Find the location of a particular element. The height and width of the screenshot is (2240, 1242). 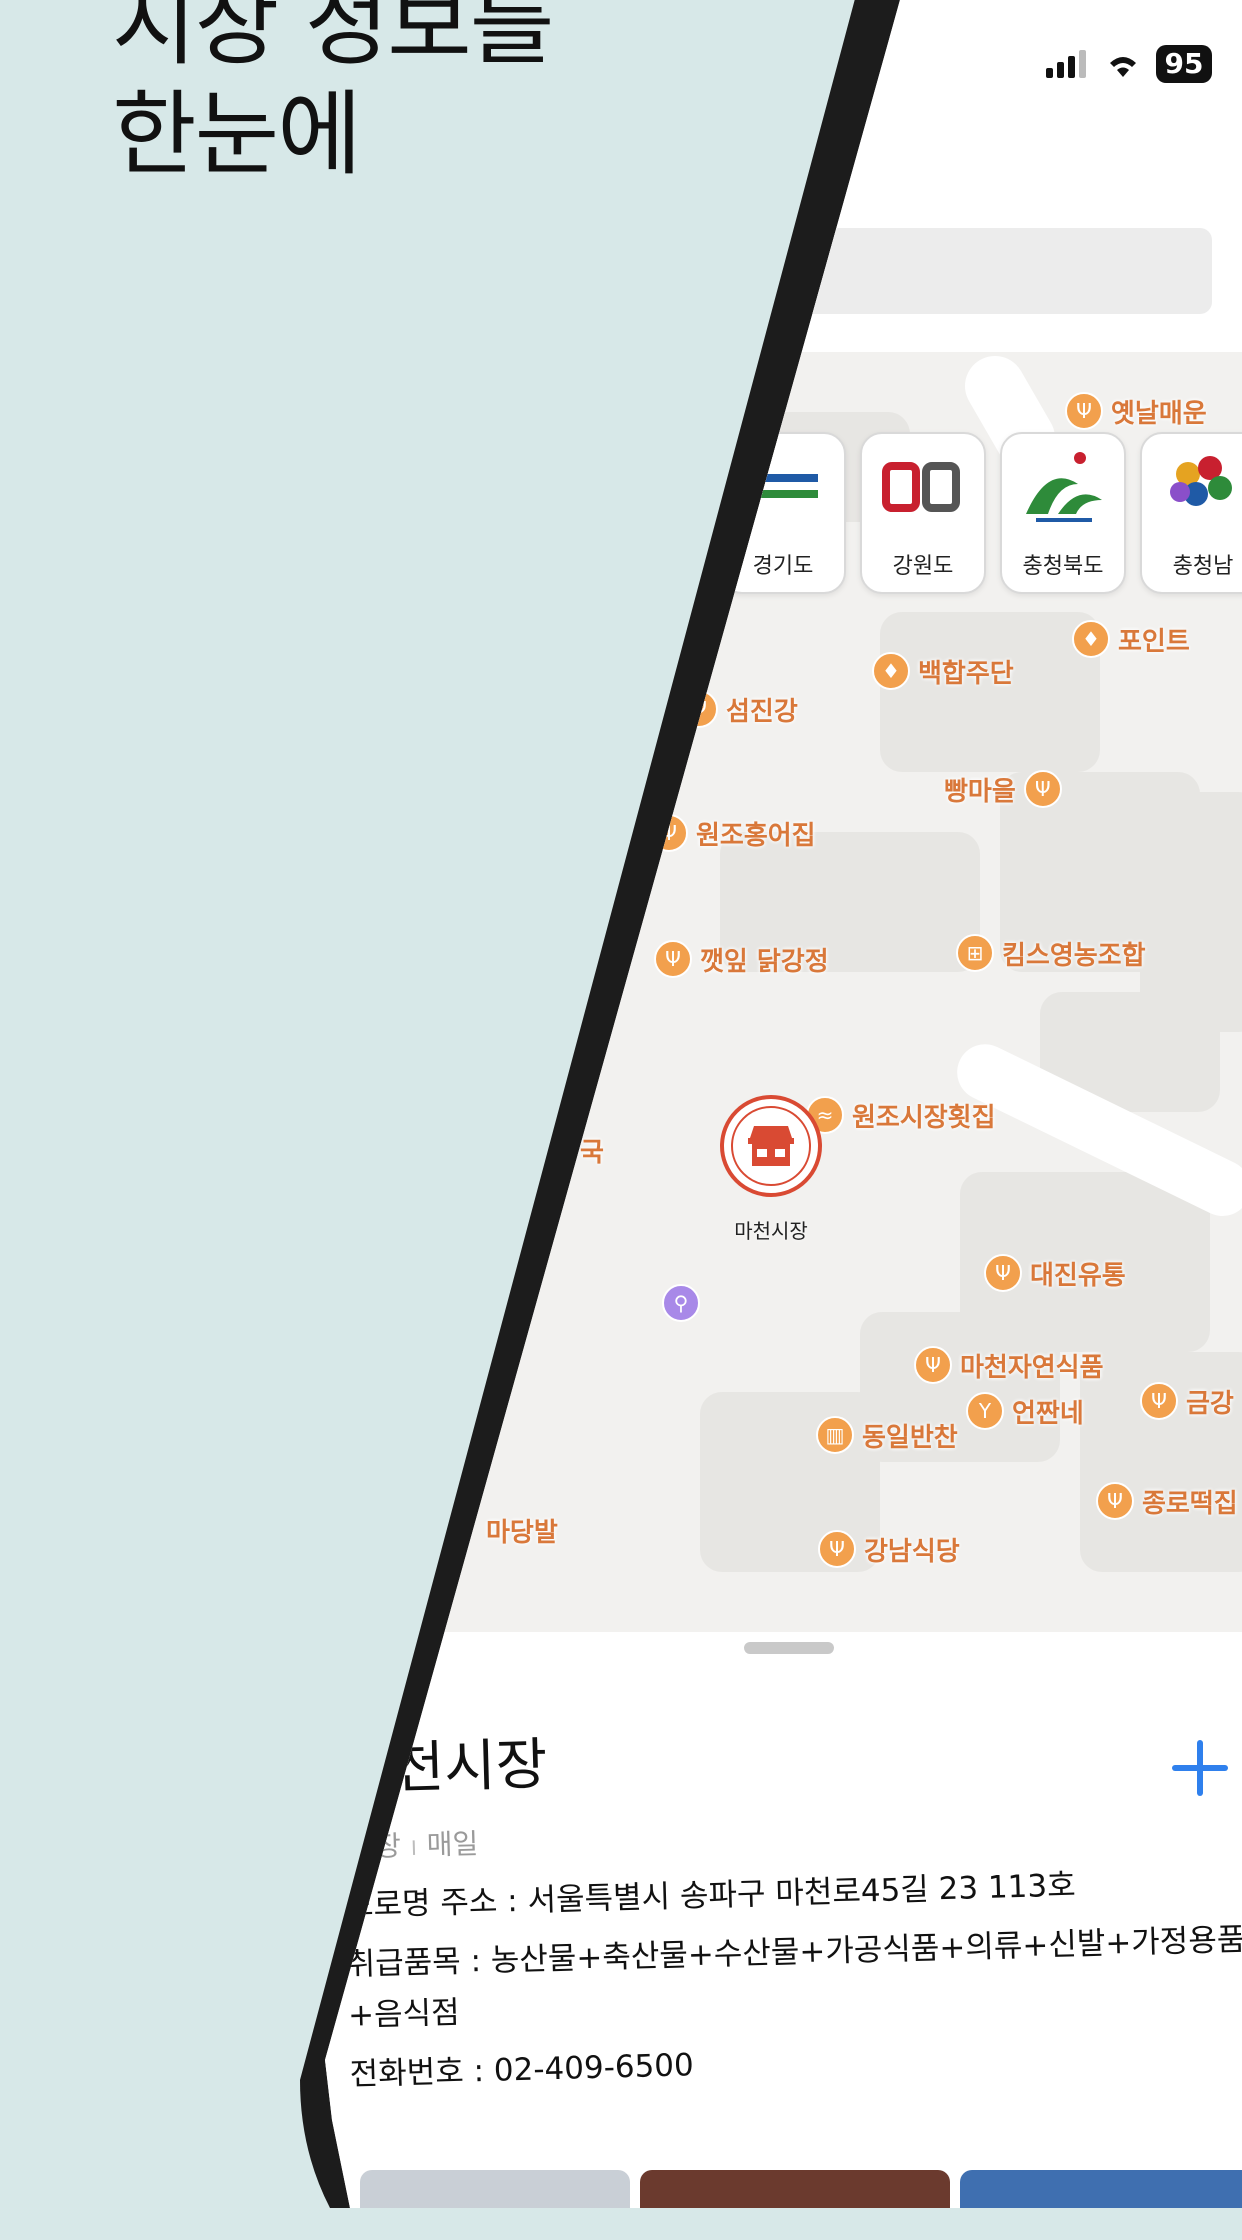

market-pin-circle is located at coordinates (771, 1146).